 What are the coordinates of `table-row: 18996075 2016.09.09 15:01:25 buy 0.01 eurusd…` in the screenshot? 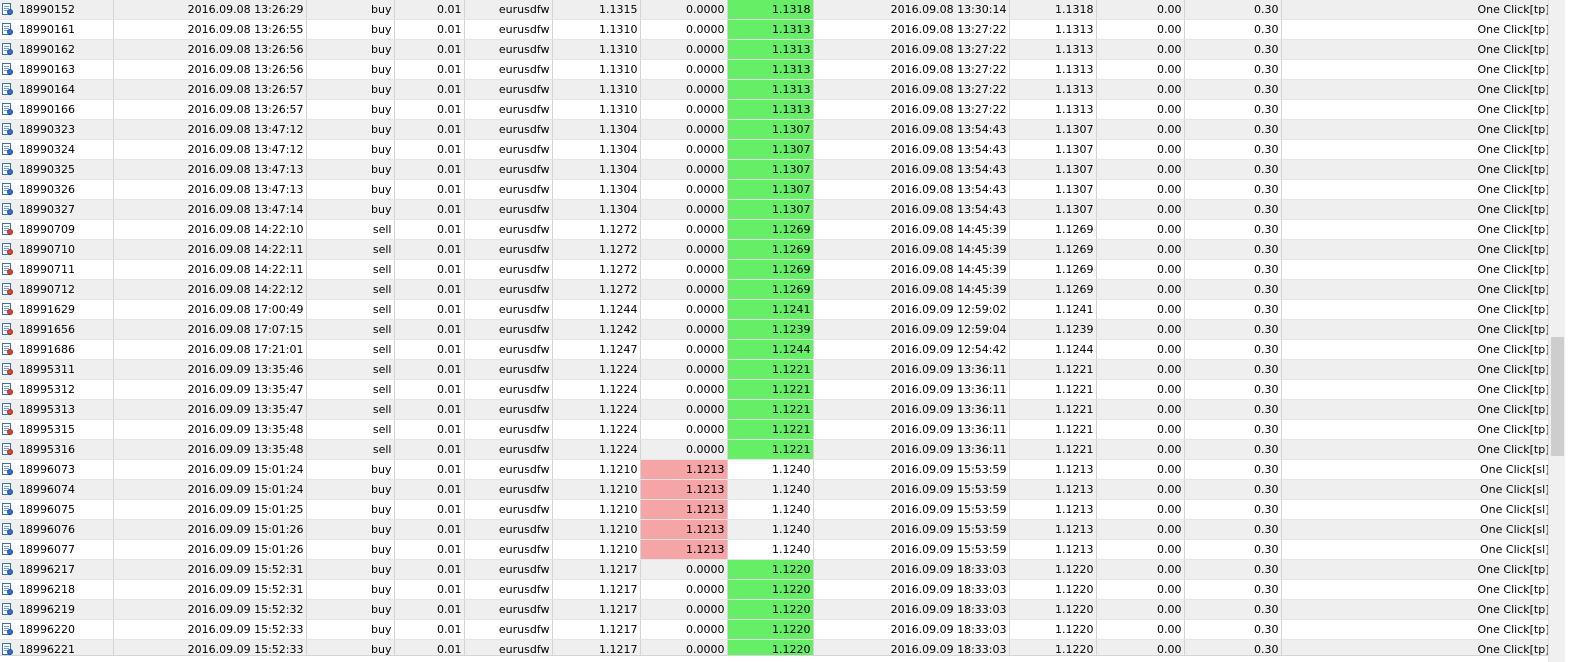 It's located at (774, 510).